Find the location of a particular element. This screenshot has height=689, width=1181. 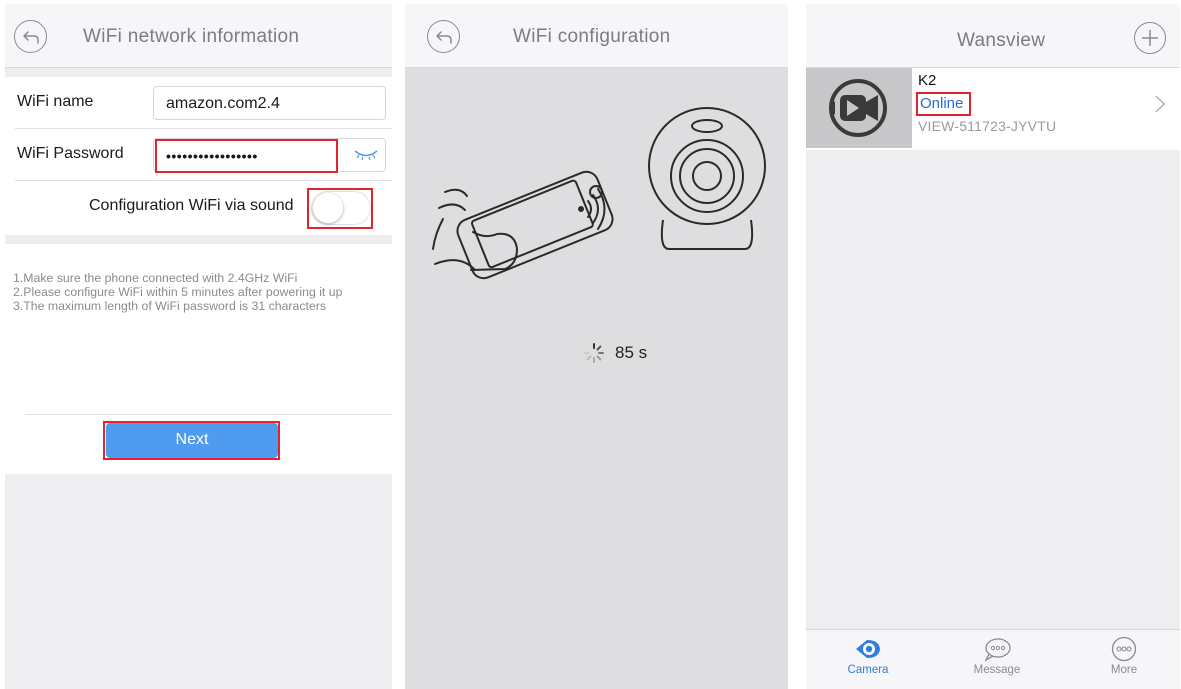

tab-message: Message is located at coordinates (997, 656).